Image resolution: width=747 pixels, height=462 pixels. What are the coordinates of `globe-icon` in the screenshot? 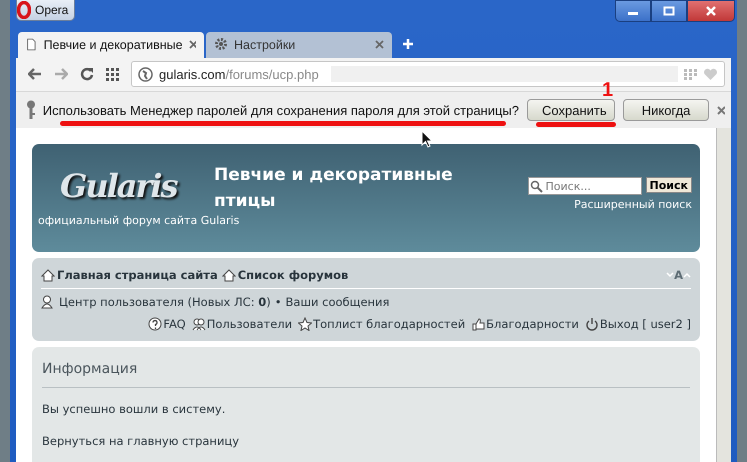 It's located at (145, 74).